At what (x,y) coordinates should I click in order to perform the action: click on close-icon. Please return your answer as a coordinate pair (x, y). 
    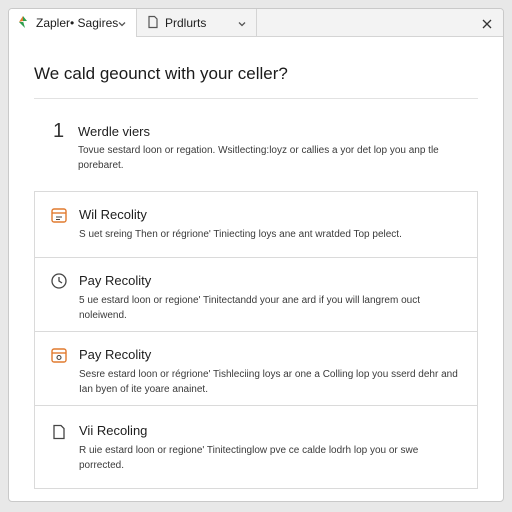
    Looking at the image, I should click on (487, 26).